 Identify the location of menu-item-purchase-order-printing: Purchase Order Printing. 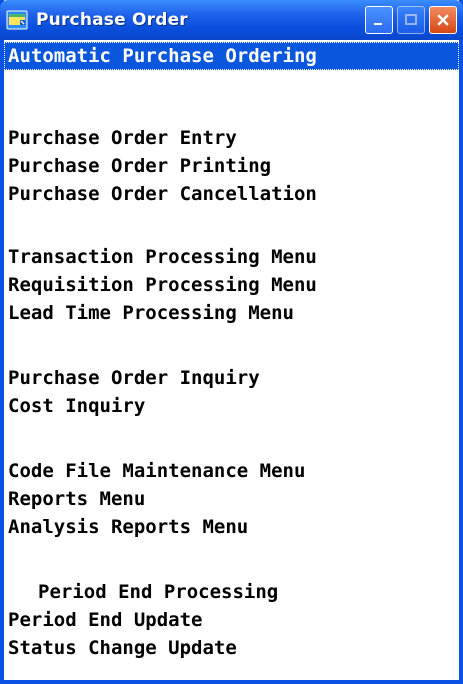
(139, 166).